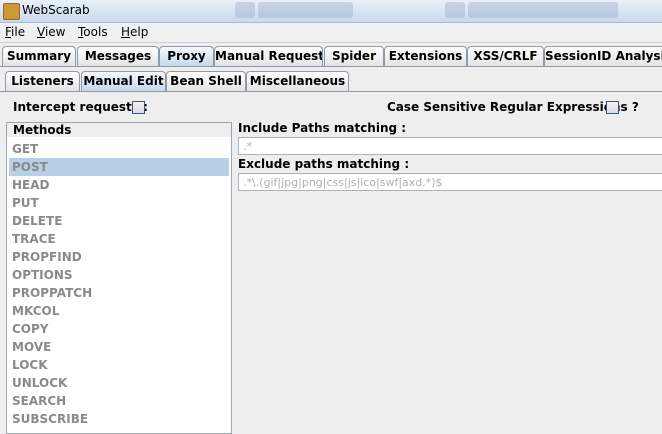 The height and width of the screenshot is (434, 662). Describe the element at coordinates (119, 275) in the screenshot. I see `method-item-options: OPTIONS` at that location.